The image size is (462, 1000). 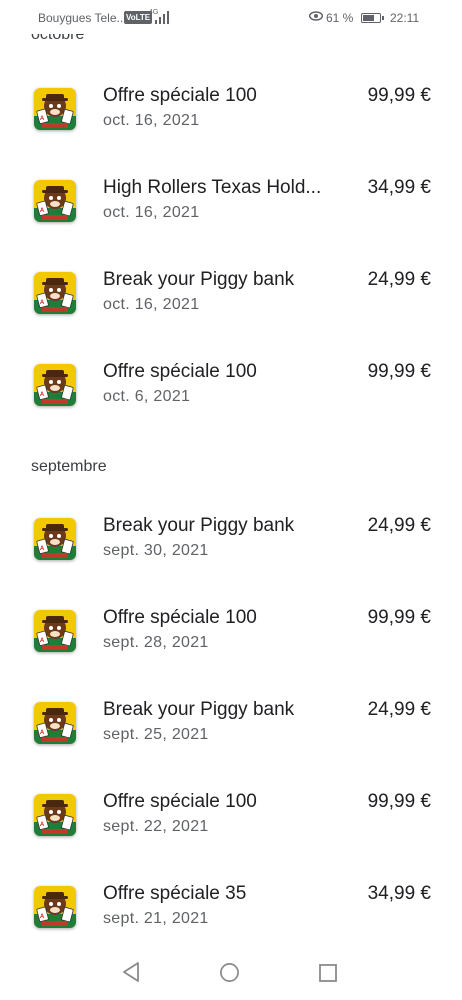 What do you see at coordinates (156, 642) in the screenshot?
I see `purchase-date: sept. 28, 2021` at bounding box center [156, 642].